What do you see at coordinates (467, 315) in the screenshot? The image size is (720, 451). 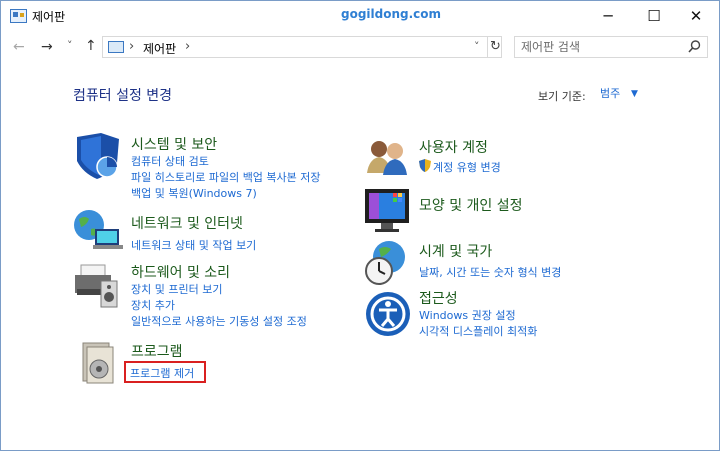 I see `link-windows-recommended-settings: Windows 권장 설정` at bounding box center [467, 315].